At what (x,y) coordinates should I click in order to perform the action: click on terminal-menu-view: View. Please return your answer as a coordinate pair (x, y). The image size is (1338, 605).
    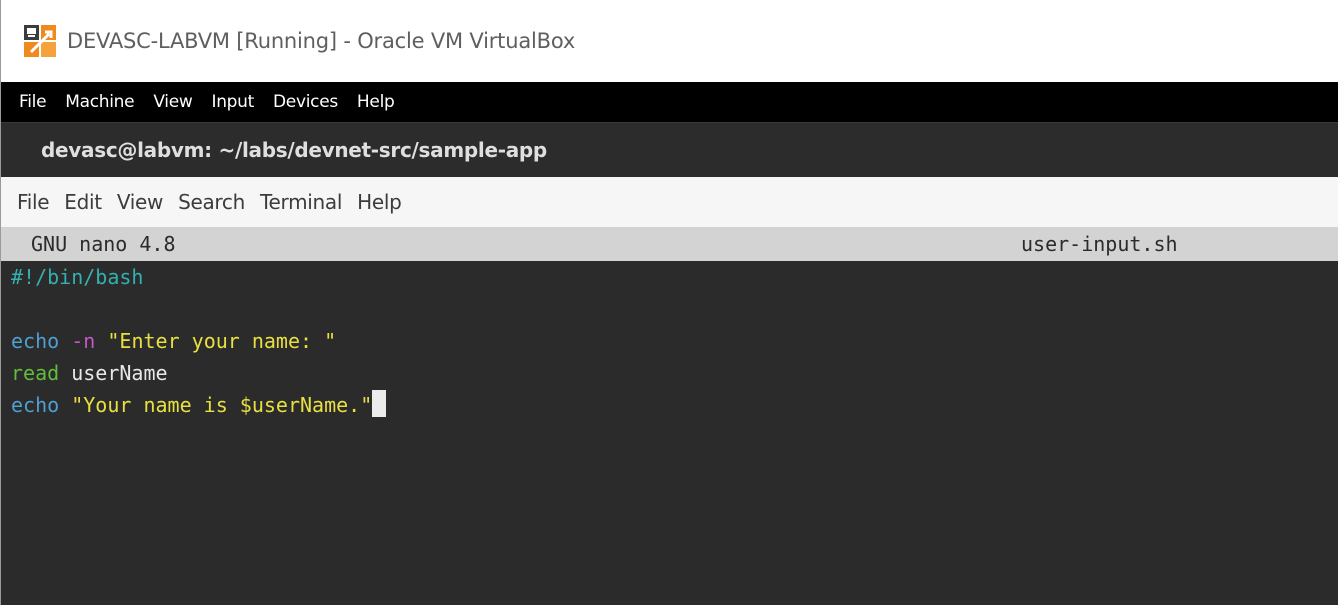
    Looking at the image, I should click on (140, 202).